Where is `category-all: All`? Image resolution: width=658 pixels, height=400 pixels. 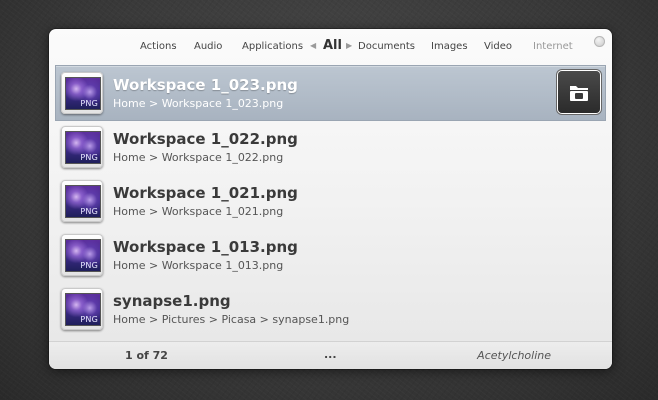 category-all: All is located at coordinates (332, 45).